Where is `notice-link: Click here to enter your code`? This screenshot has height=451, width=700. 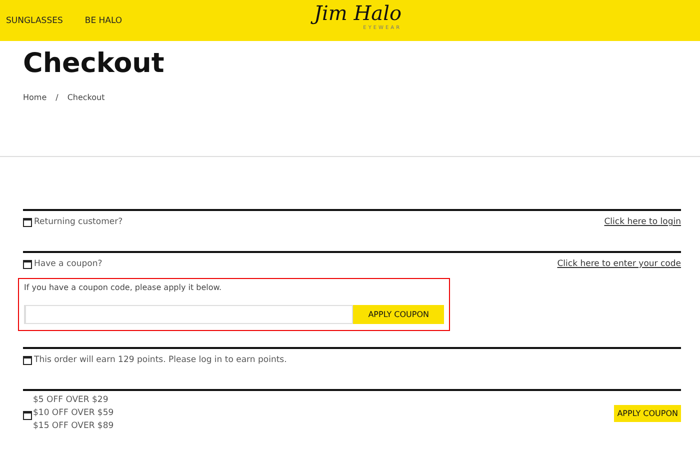 notice-link: Click here to enter your code is located at coordinates (619, 264).